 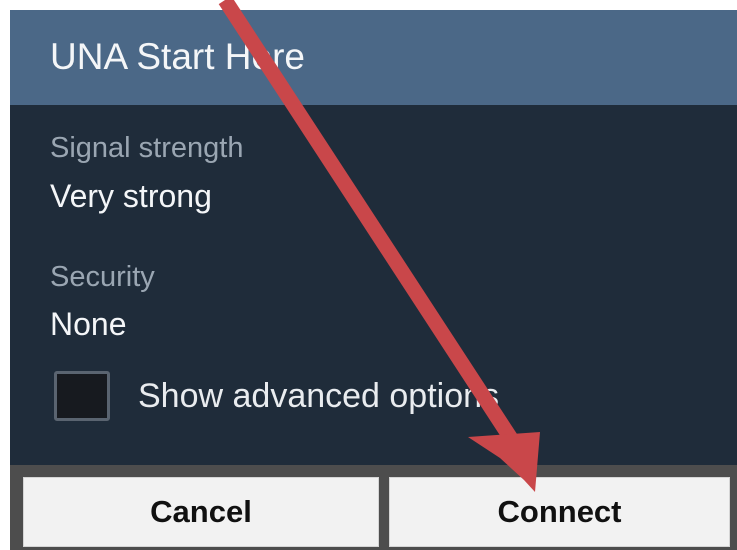 What do you see at coordinates (147, 148) in the screenshot?
I see `signal-strength-label: Signal strength` at bounding box center [147, 148].